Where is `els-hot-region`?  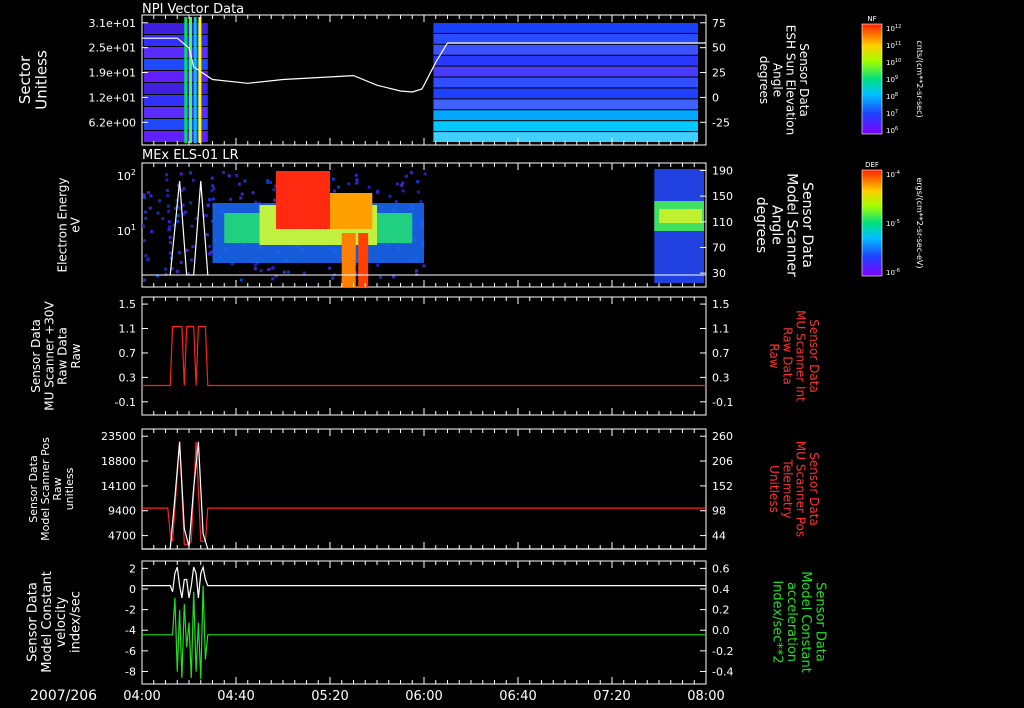
els-hot-region is located at coordinates (302, 200).